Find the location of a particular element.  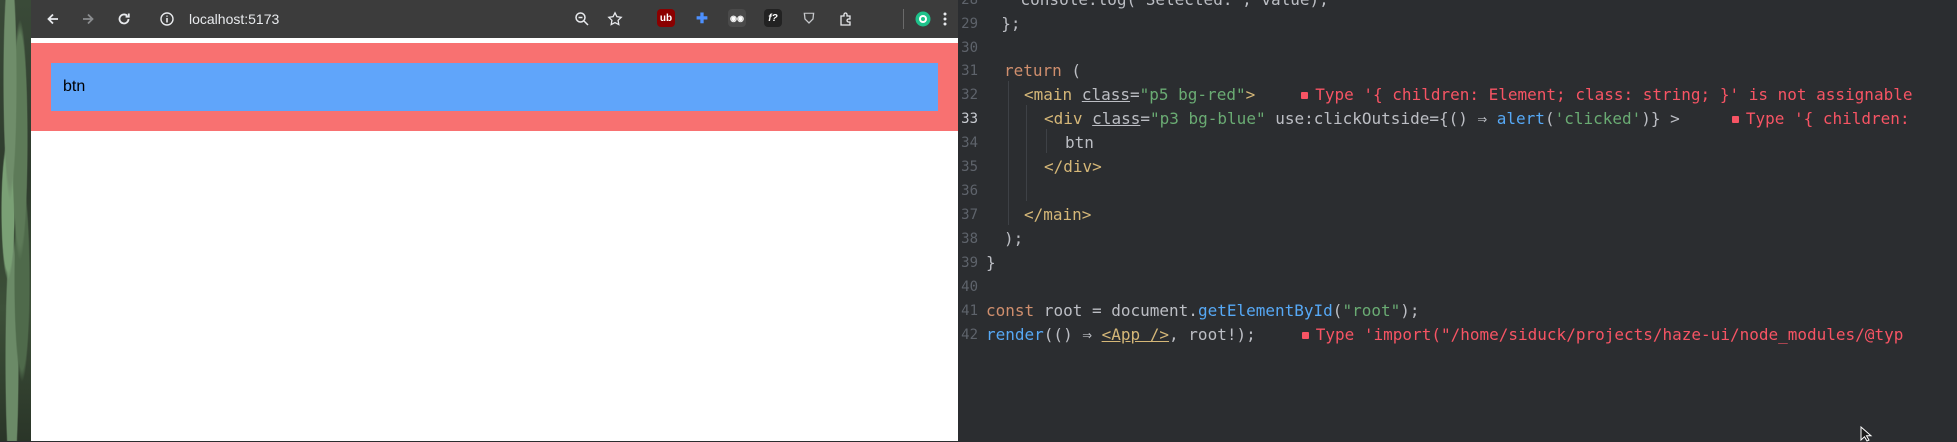

jsx-tag-main: <main is located at coordinates (1048, 94).